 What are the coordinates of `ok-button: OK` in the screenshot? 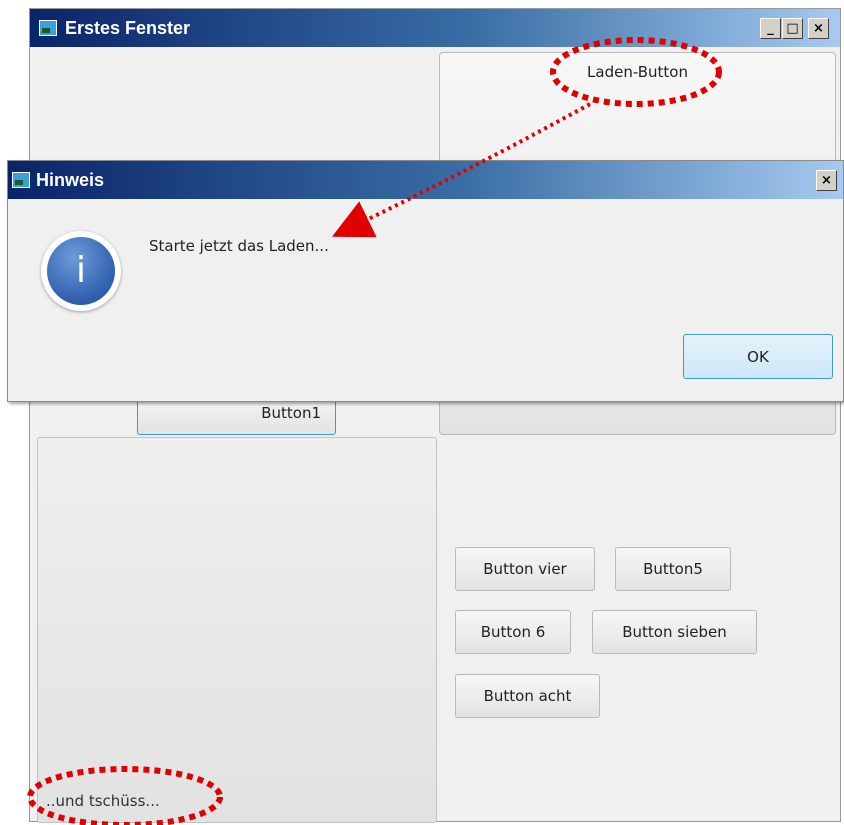 It's located at (758, 356).